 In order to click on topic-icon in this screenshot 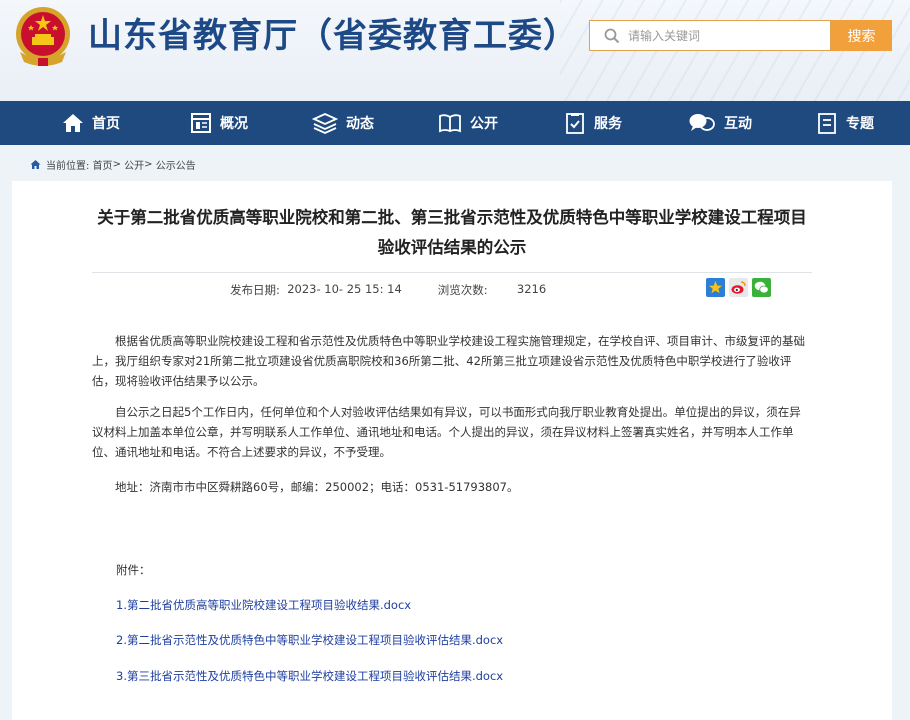, I will do `click(827, 123)`.